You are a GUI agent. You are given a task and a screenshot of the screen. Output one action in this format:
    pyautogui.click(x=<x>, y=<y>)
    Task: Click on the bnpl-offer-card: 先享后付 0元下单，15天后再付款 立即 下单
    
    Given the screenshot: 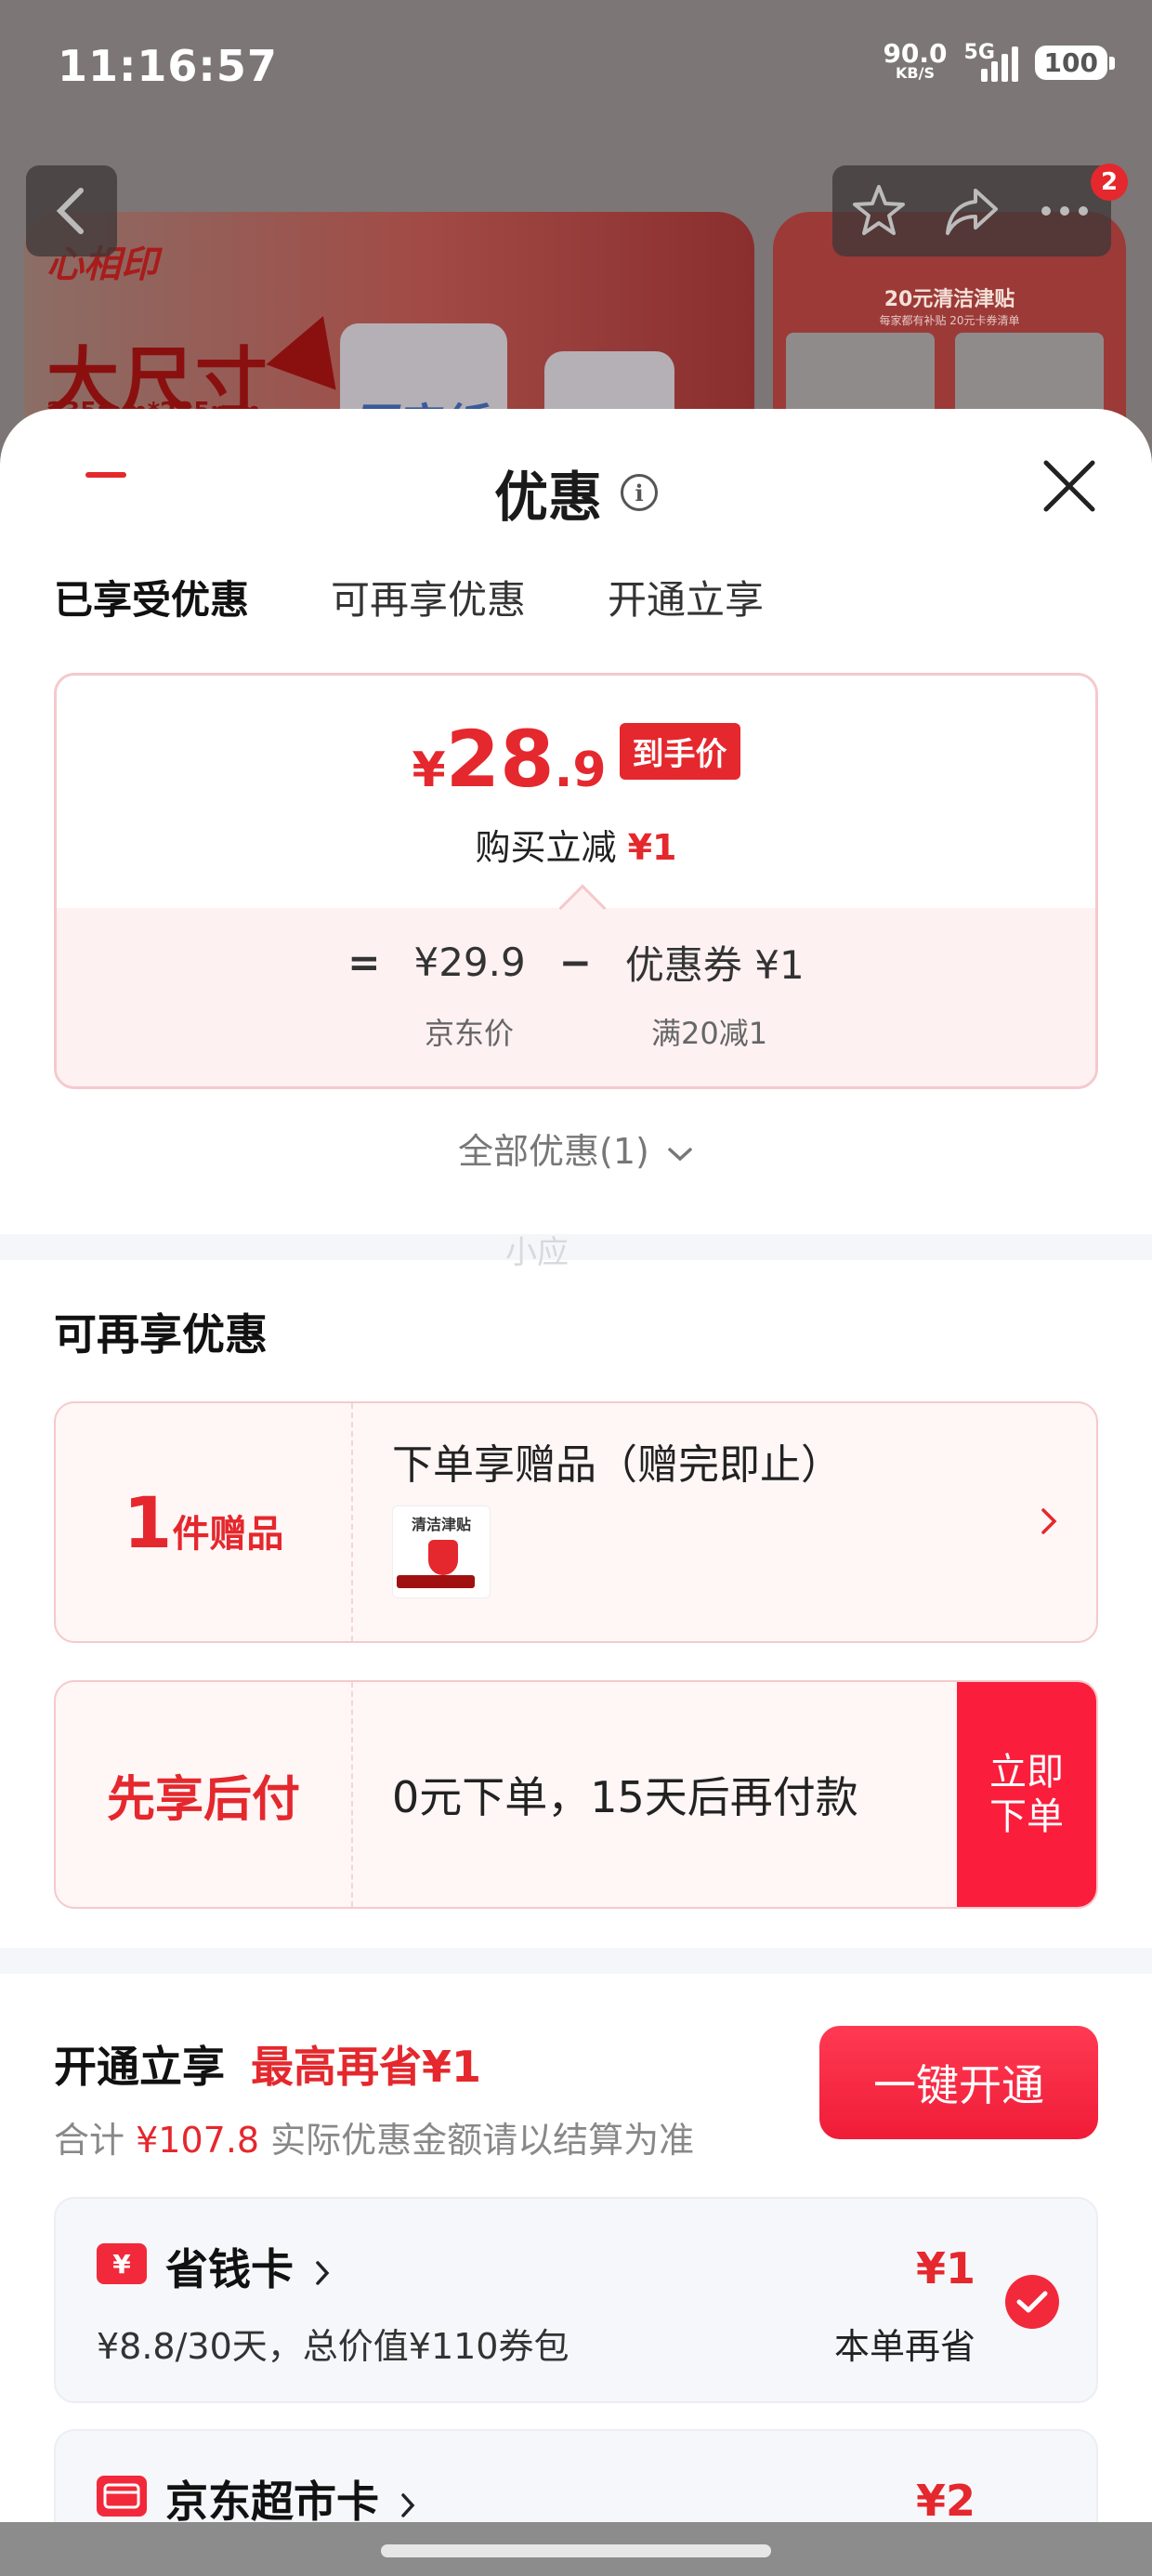 What is the action you would take?
    pyautogui.click(x=576, y=1794)
    